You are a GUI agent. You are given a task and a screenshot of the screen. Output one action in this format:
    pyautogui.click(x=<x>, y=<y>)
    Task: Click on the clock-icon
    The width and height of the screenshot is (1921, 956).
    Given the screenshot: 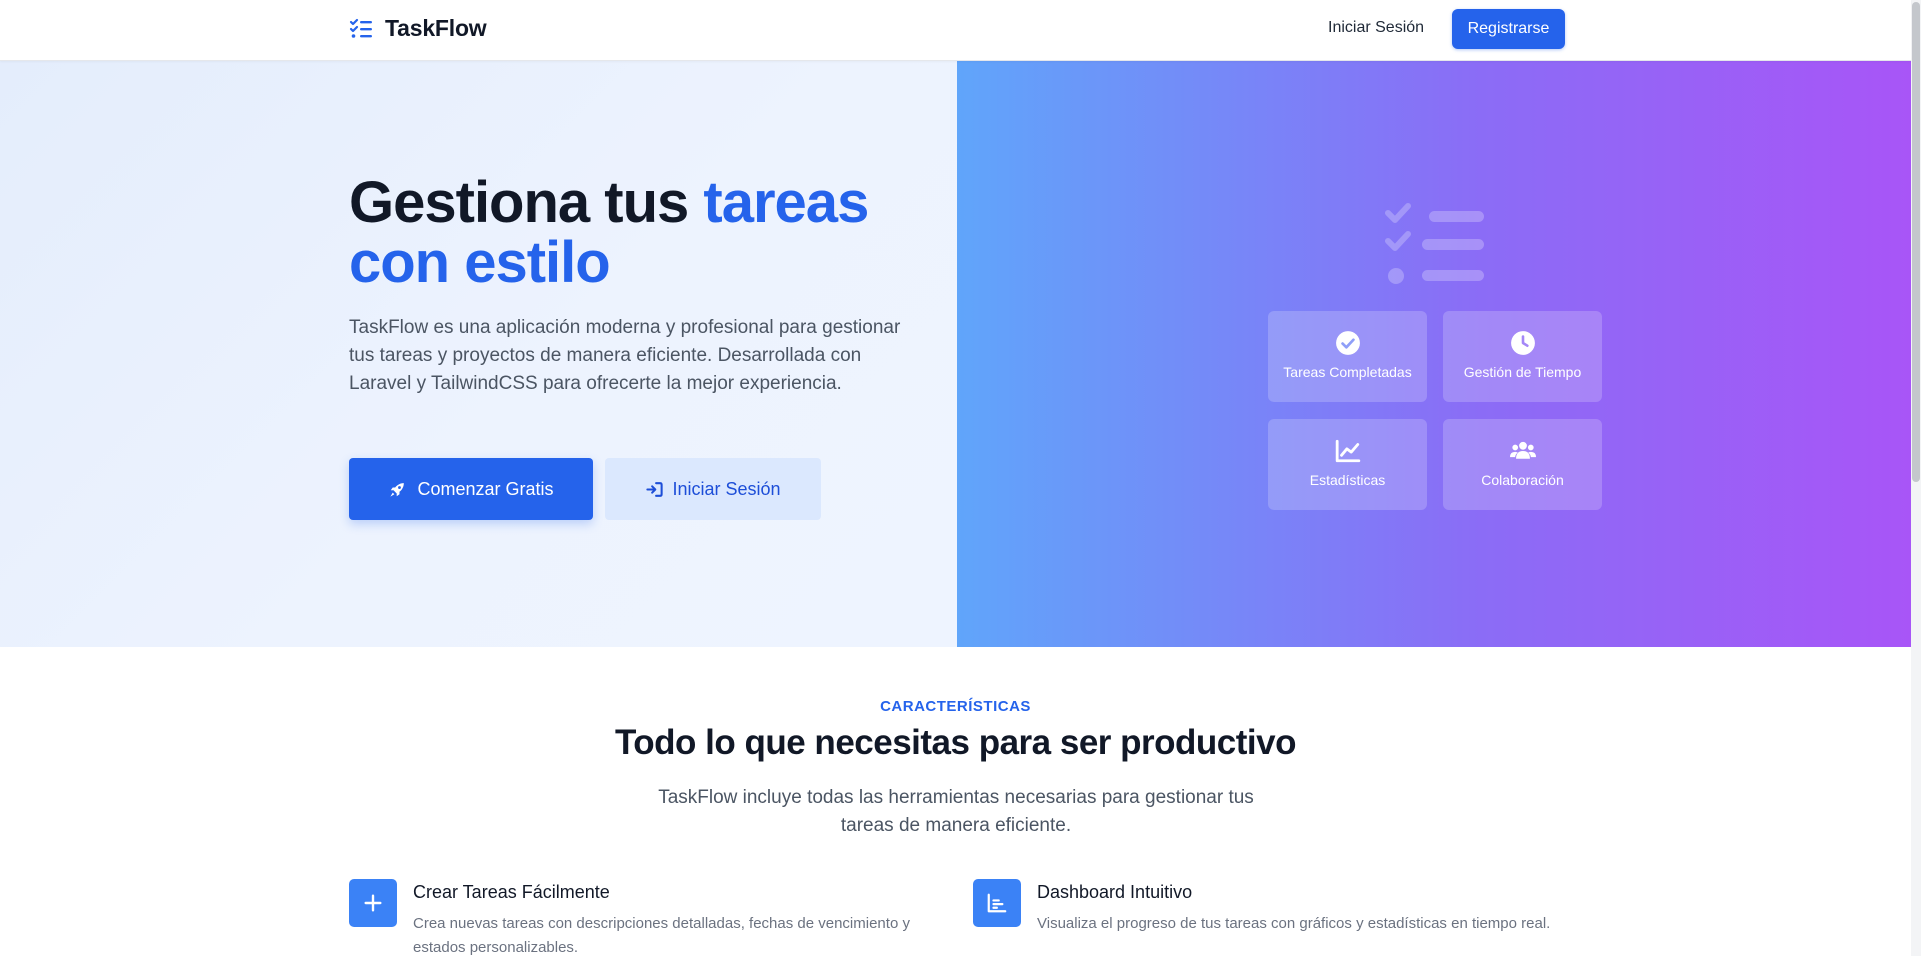 What is the action you would take?
    pyautogui.click(x=1522, y=343)
    